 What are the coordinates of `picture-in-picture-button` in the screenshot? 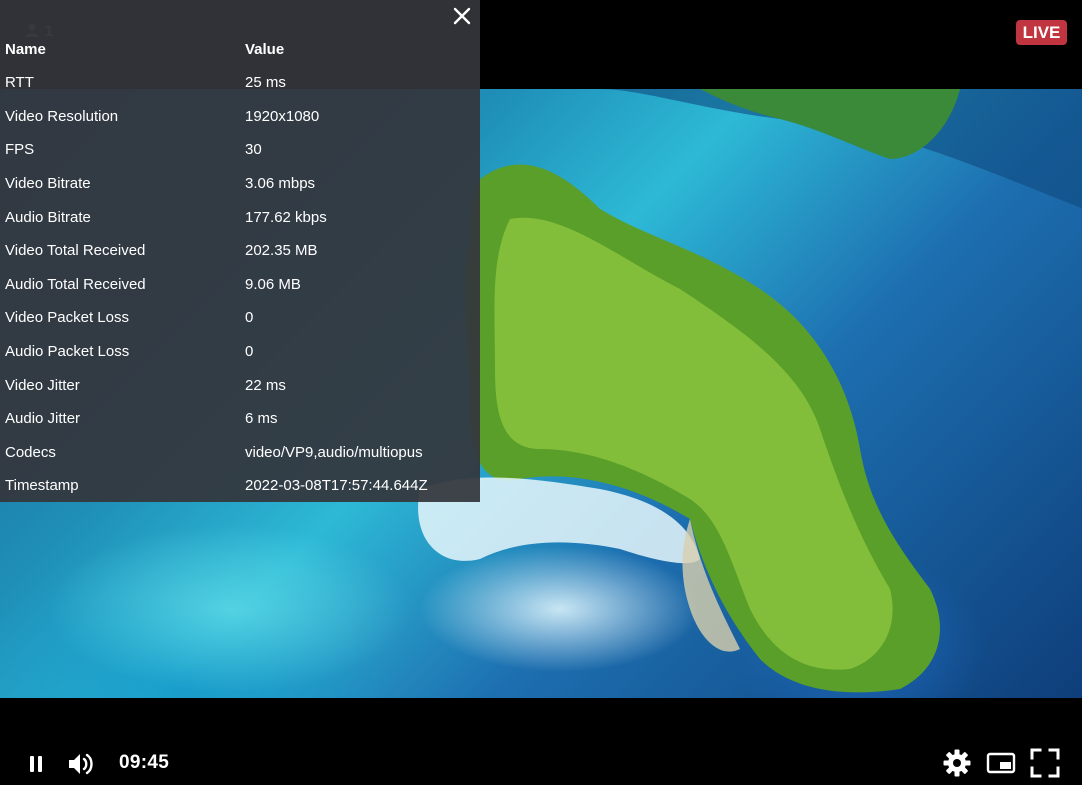 It's located at (1001, 763).